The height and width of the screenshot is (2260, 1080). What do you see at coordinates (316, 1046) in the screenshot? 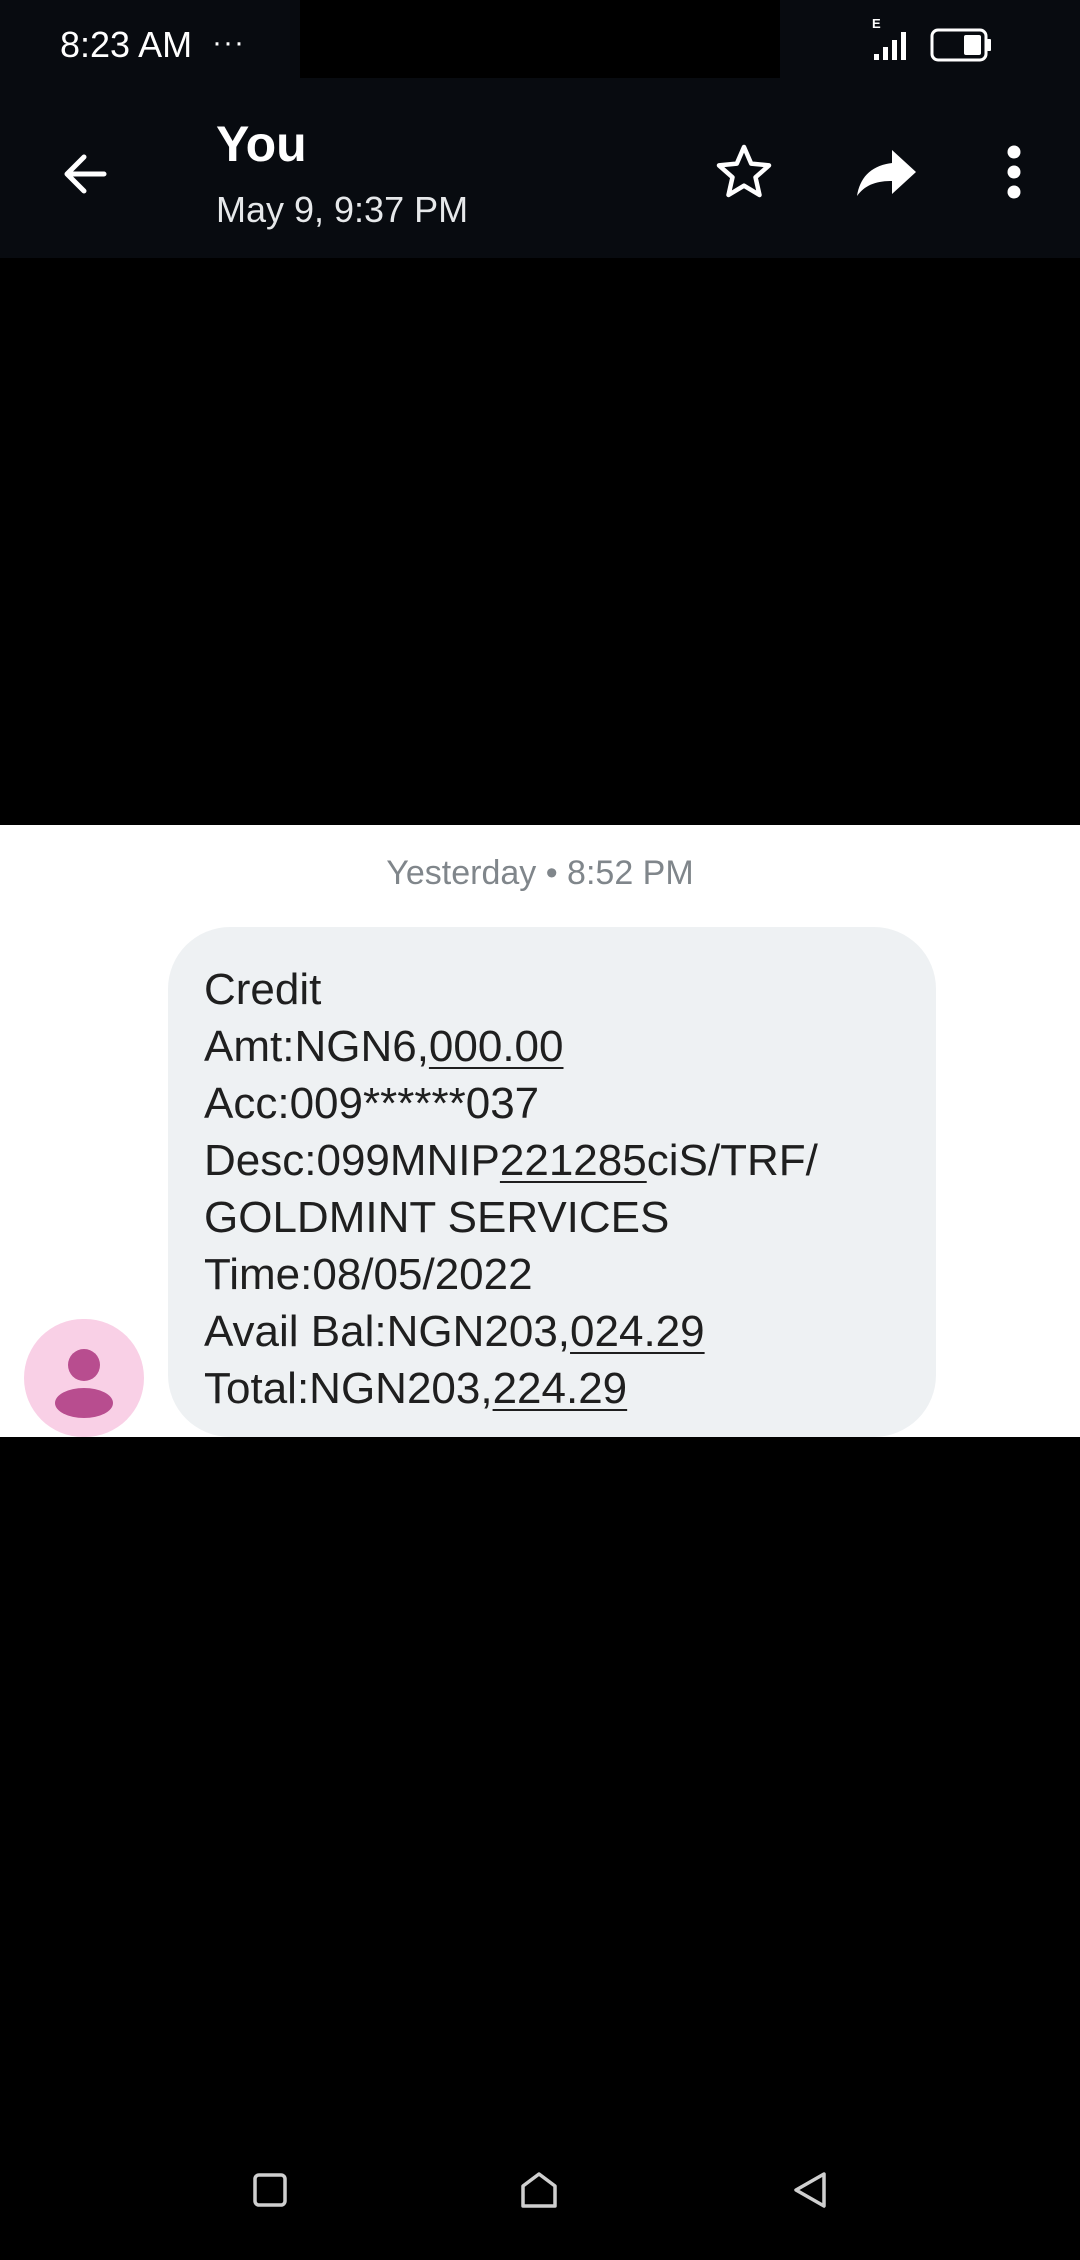
I see `message-text: Amt:NGN6,` at bounding box center [316, 1046].